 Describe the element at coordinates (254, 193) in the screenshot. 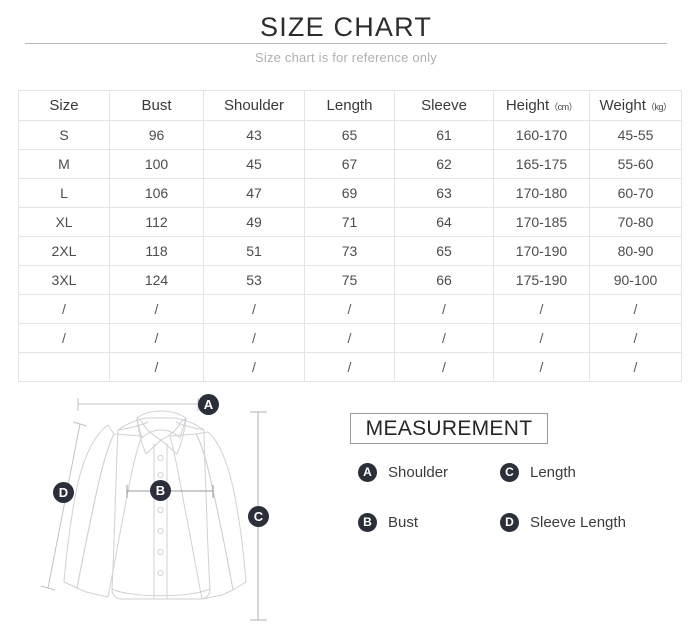

I see `table-cell: 47` at that location.